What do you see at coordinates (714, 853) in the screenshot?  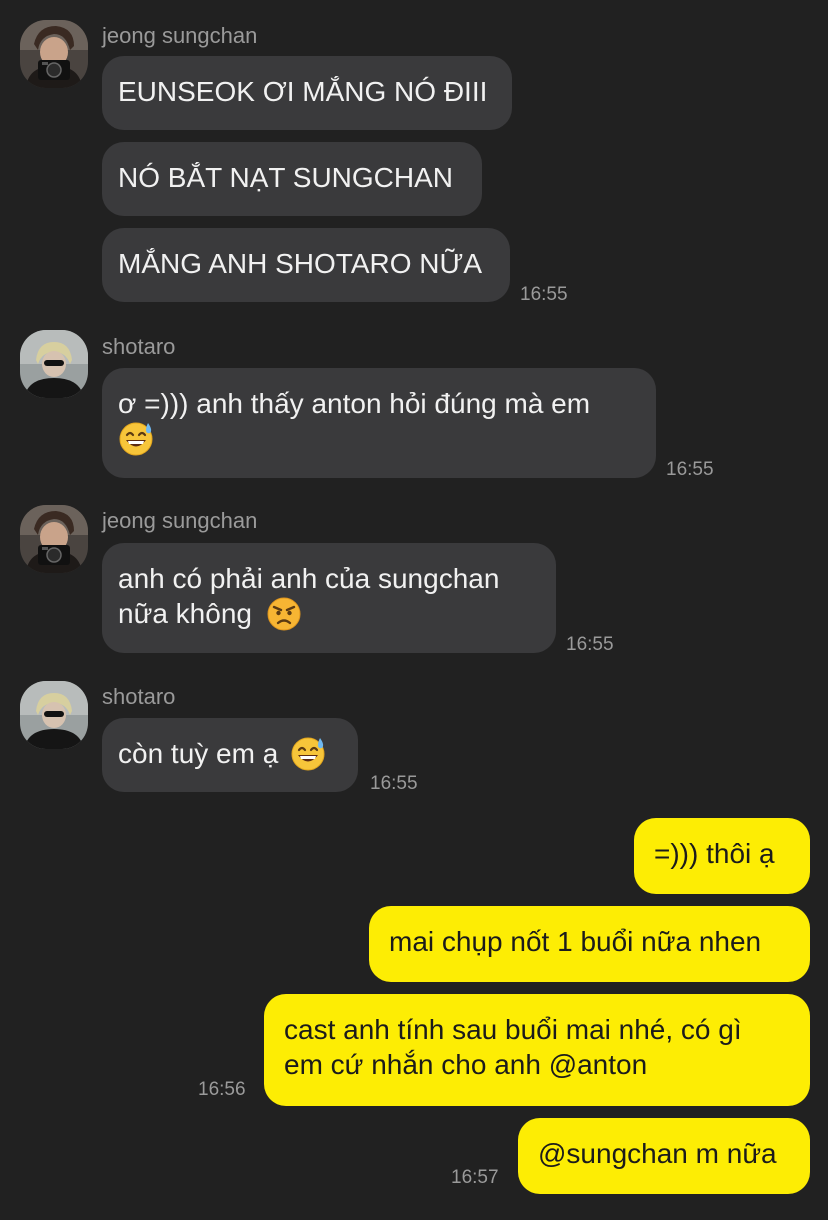 I see `message-text: =))) thôi ạ` at bounding box center [714, 853].